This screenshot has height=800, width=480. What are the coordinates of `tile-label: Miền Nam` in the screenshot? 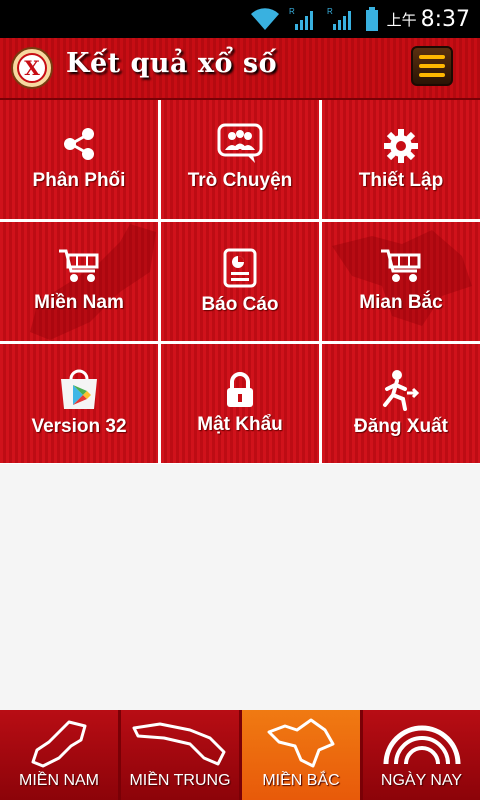 It's located at (79, 302).